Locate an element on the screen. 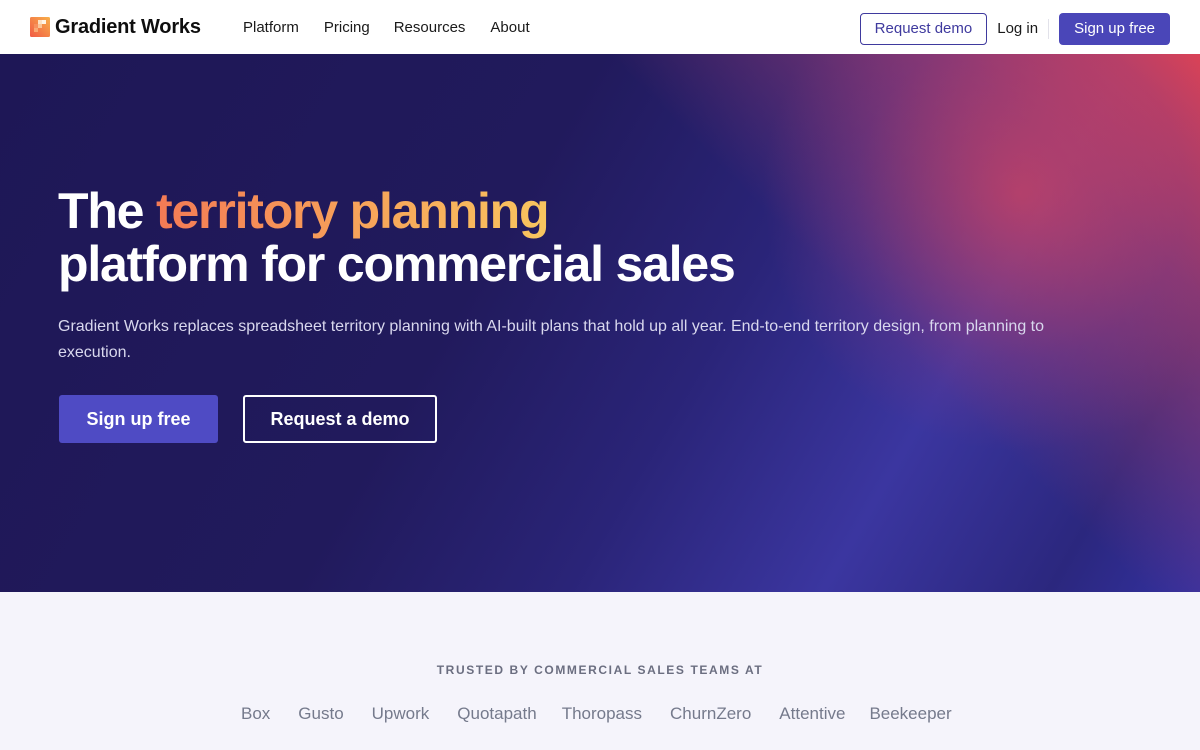 The width and height of the screenshot is (1200, 750). nav-link-resources: Resources is located at coordinates (430, 28).